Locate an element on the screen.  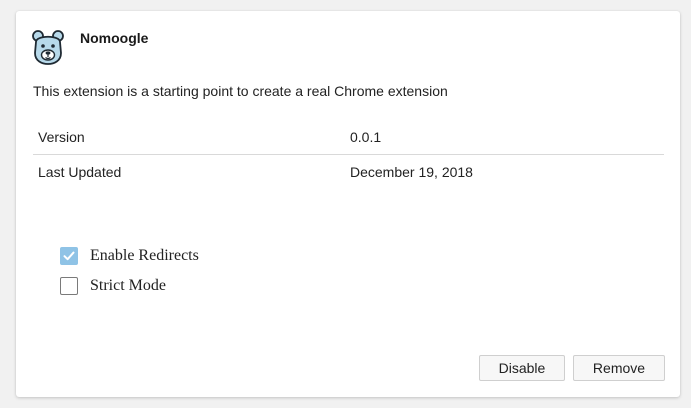
remove-button: Remove is located at coordinates (619, 368).